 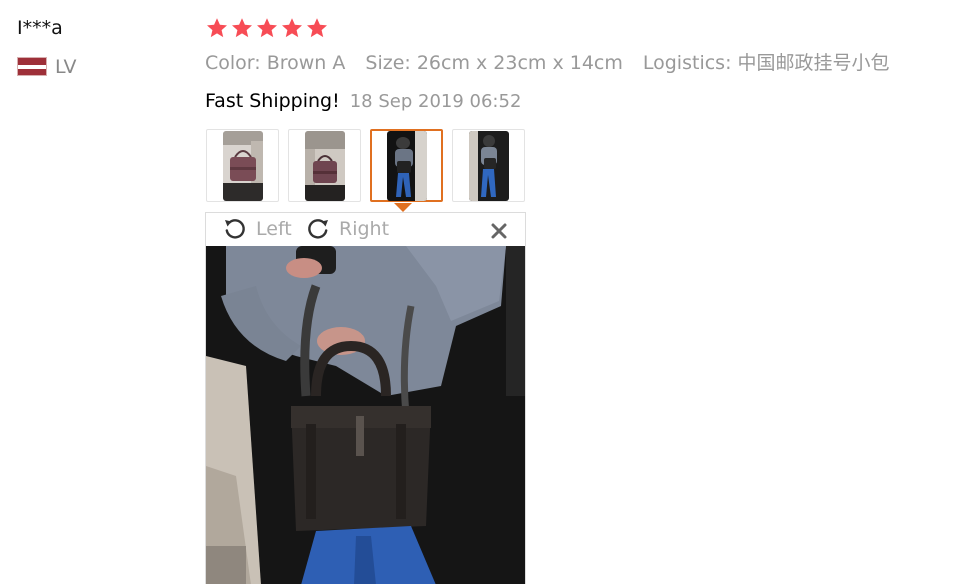 What do you see at coordinates (403, 207) in the screenshot?
I see `active-thumbnail-pointer` at bounding box center [403, 207].